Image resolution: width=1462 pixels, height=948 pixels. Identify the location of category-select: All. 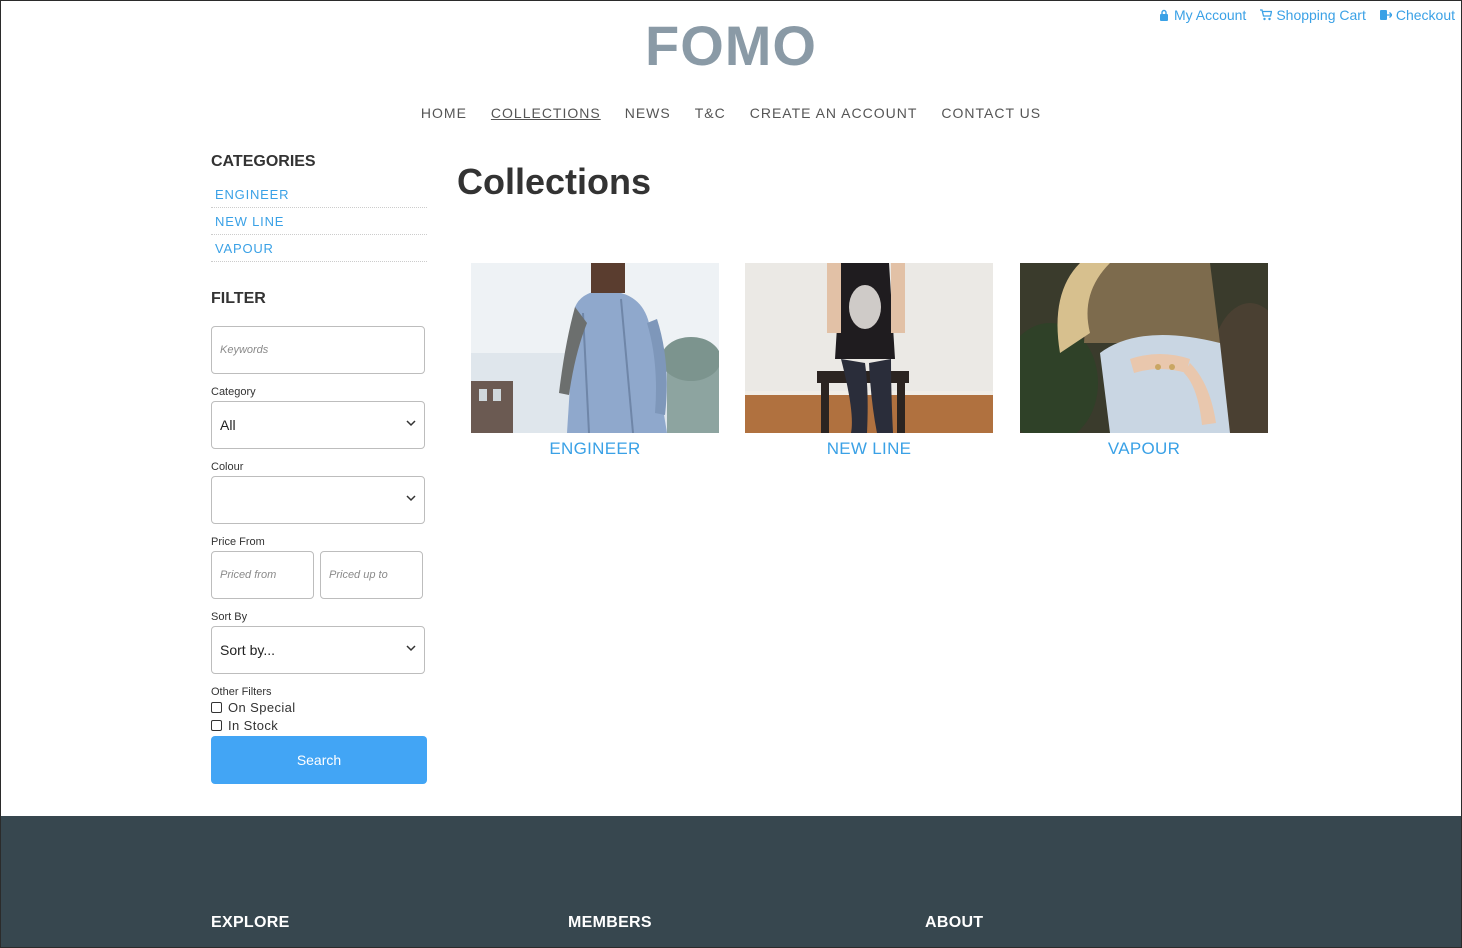
(318, 425).